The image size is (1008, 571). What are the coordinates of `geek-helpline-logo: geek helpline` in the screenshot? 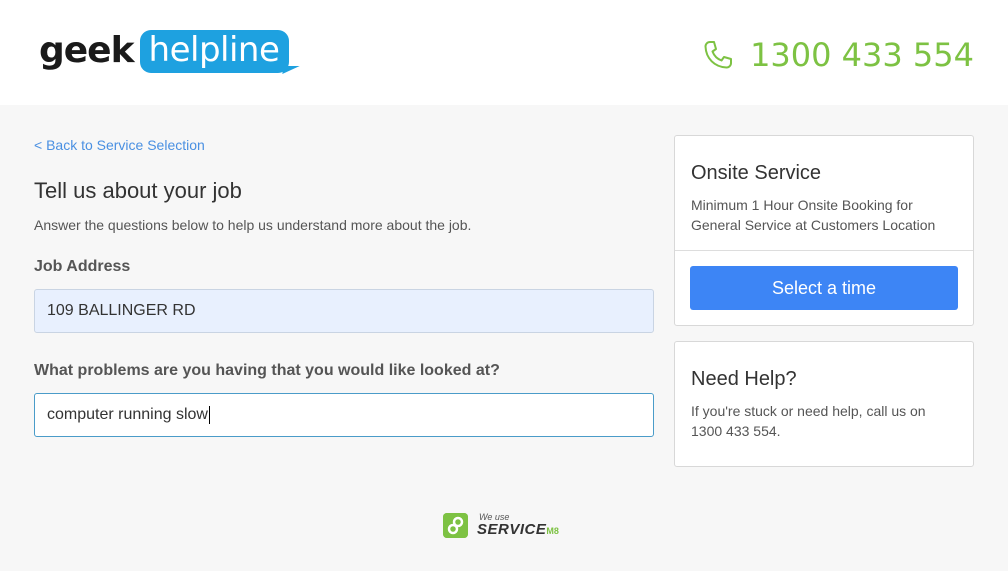 It's located at (170, 51).